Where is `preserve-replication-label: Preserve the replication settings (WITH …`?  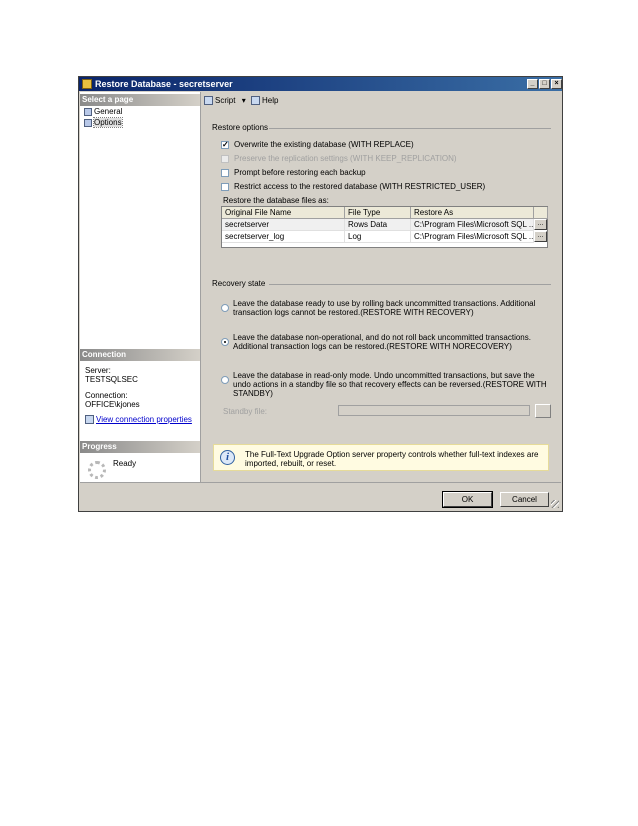 preserve-replication-label: Preserve the replication settings (WITH … is located at coordinates (345, 158).